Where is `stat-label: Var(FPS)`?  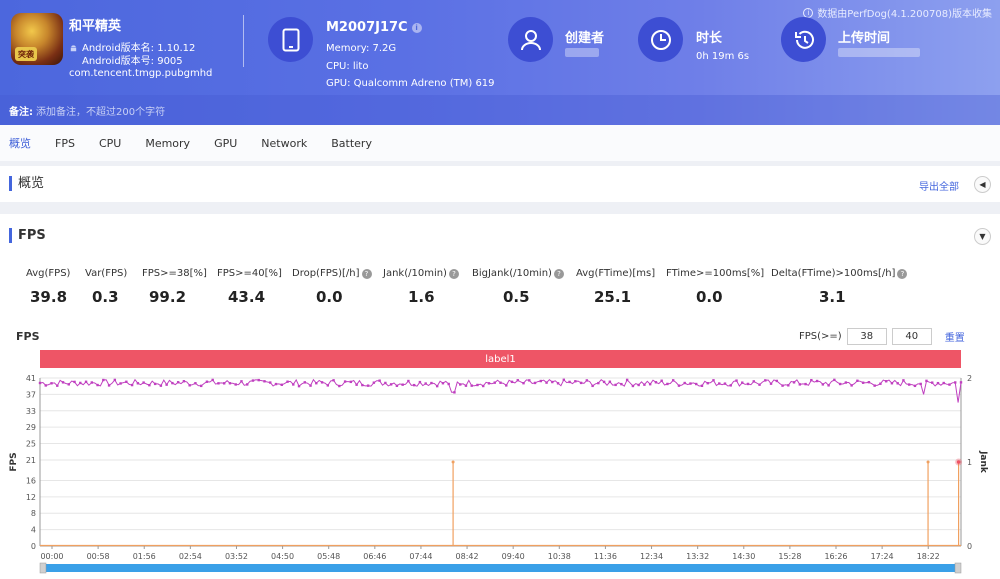
stat-label: Var(FPS) is located at coordinates (106, 273).